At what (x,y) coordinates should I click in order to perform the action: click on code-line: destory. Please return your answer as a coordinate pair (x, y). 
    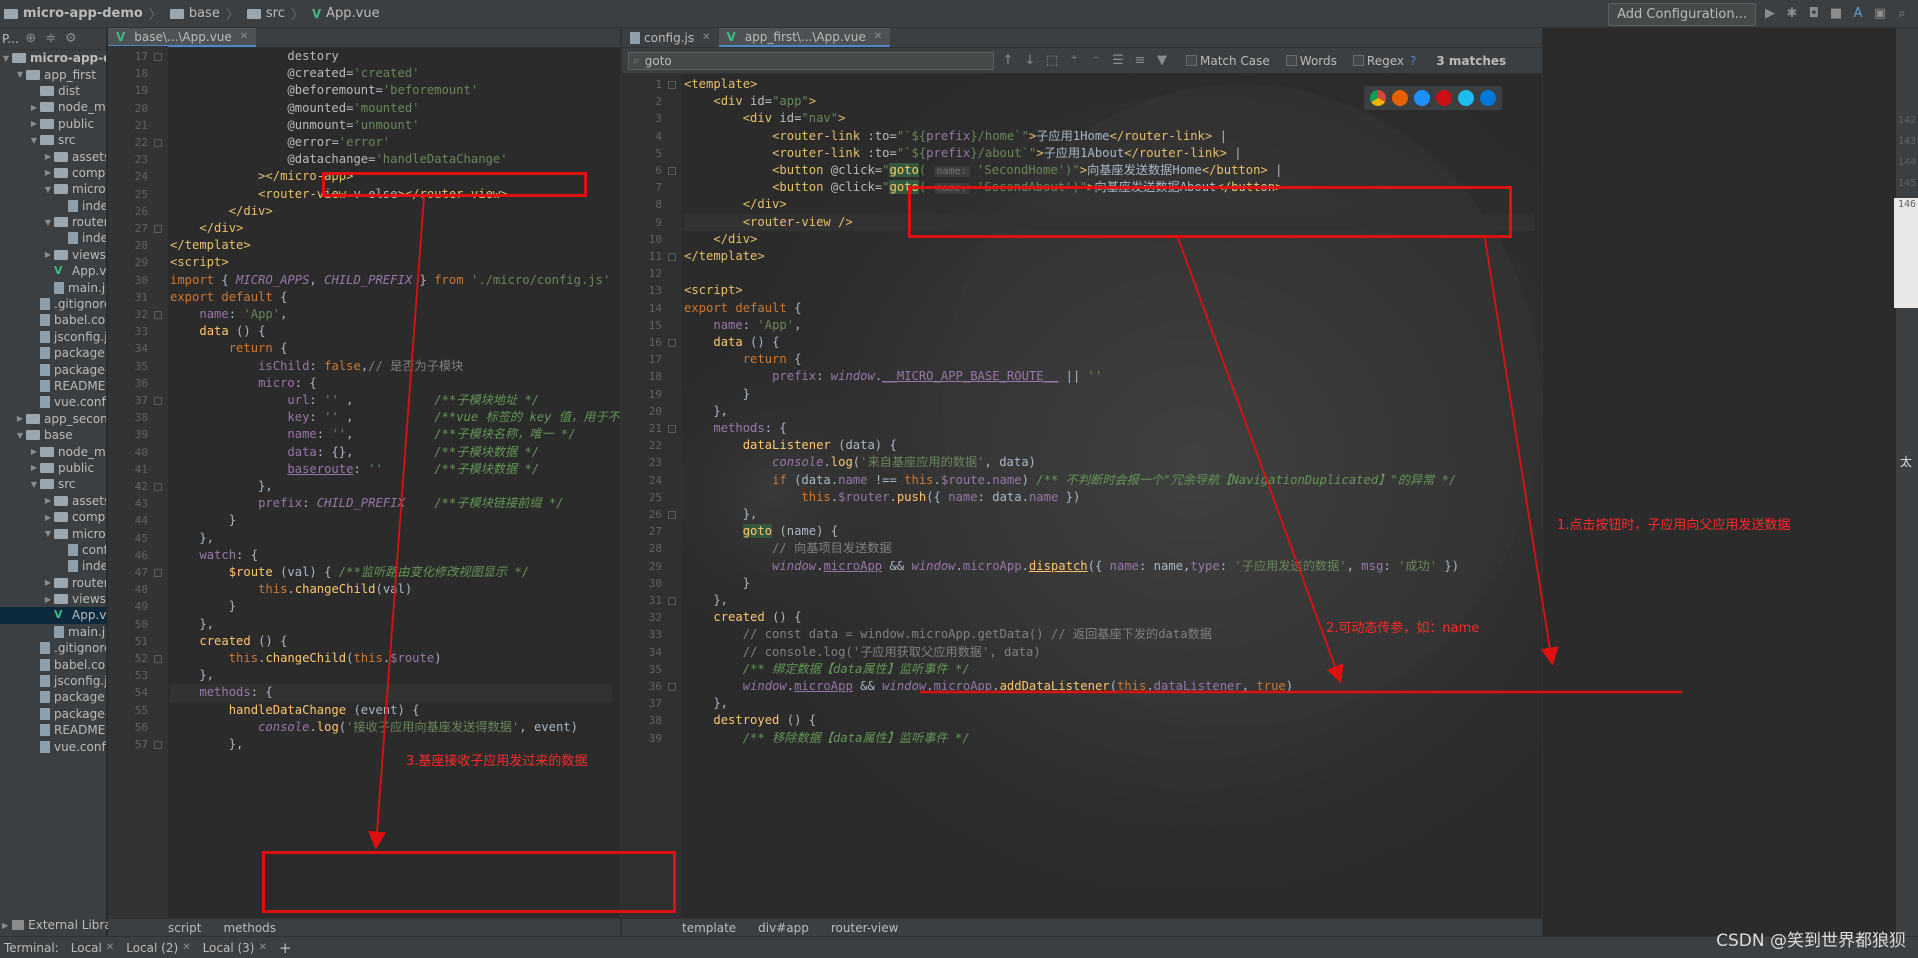
    Looking at the image, I should click on (391, 56).